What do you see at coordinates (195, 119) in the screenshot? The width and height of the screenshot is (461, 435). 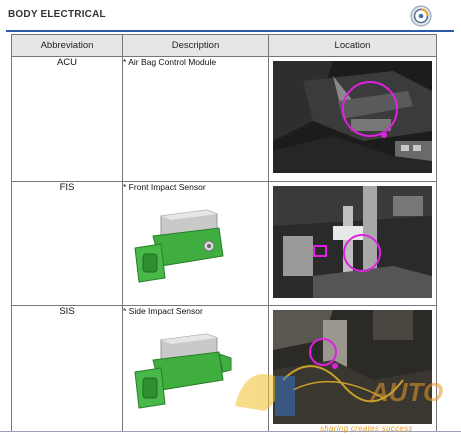 I see `description-cell: * Air Bag Control Module` at bounding box center [195, 119].